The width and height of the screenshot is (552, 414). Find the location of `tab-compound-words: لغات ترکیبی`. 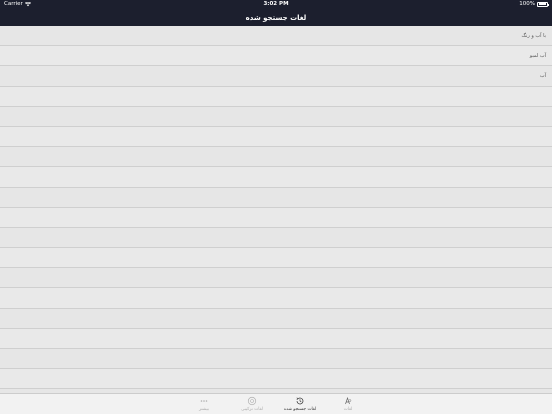

tab-compound-words: لغات ترکیبی is located at coordinates (252, 404).